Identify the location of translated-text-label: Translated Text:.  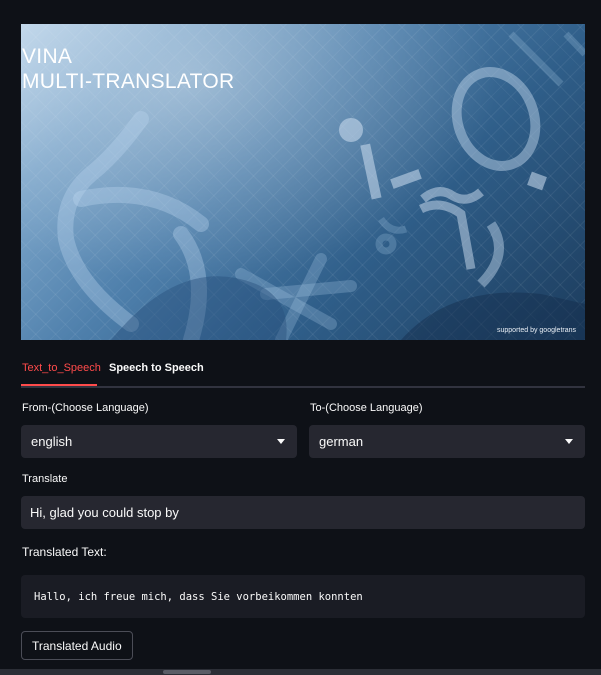
(64, 552).